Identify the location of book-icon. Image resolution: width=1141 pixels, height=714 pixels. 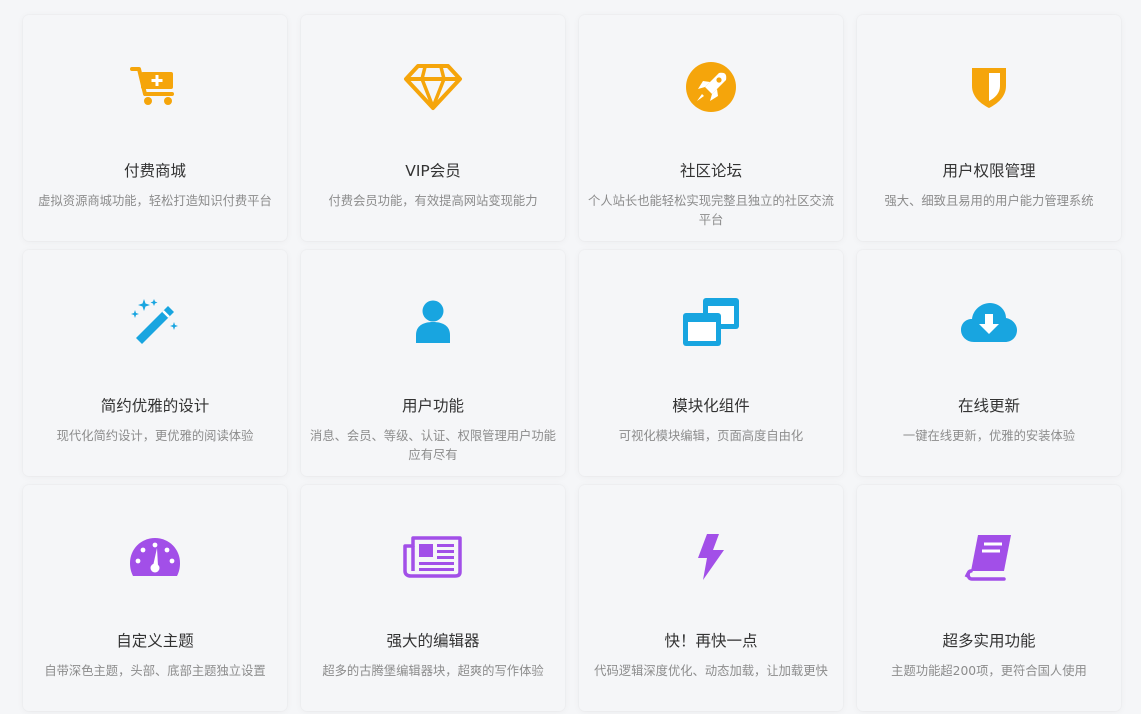
(989, 557).